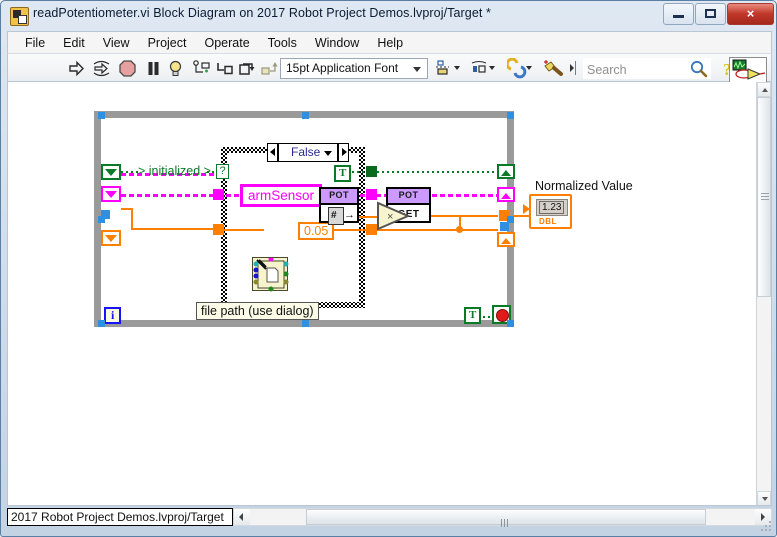 This screenshot has height=537, width=777. What do you see at coordinates (101, 68) in the screenshot?
I see `run-continuously-button` at bounding box center [101, 68].